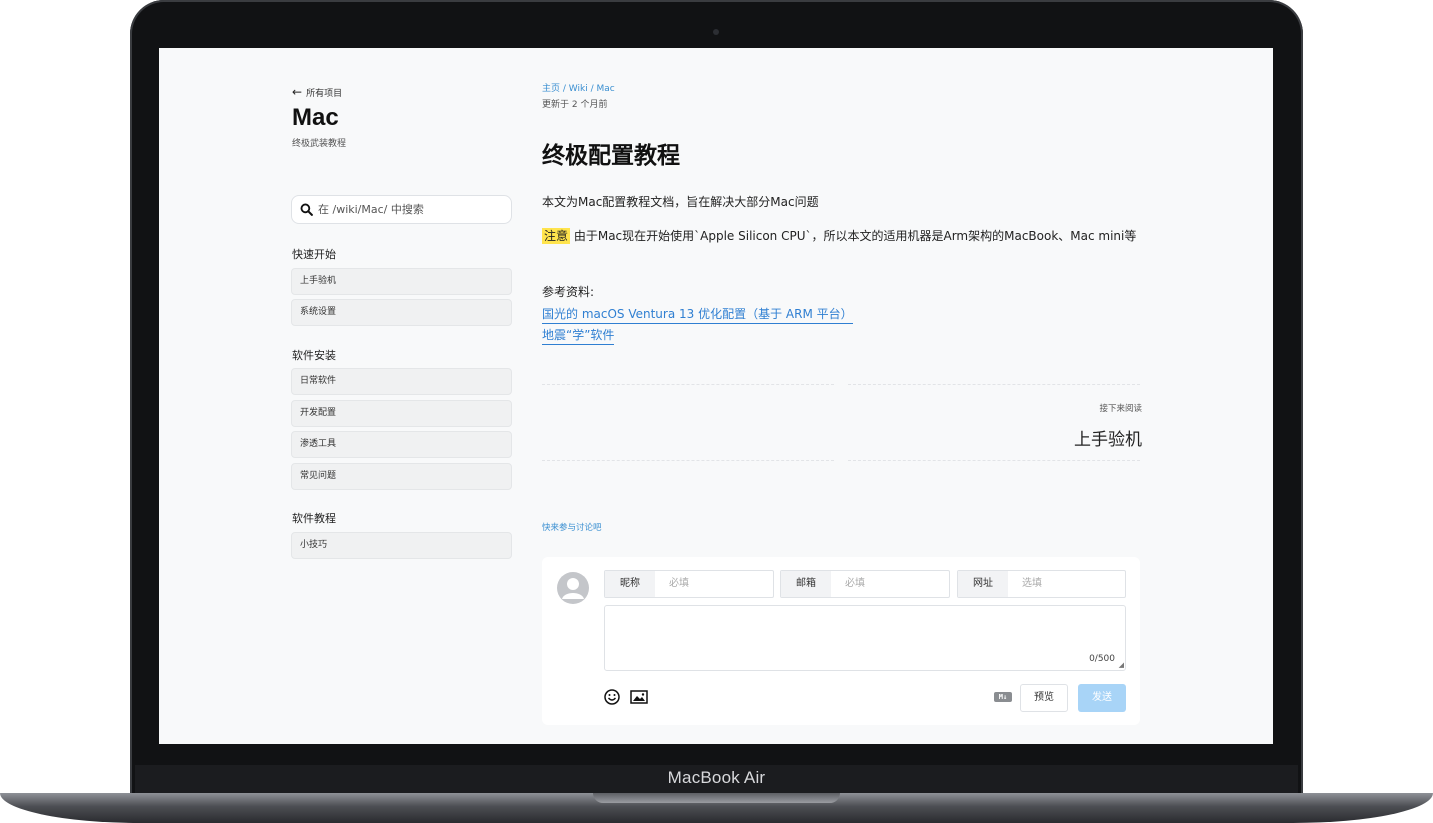  What do you see at coordinates (568, 292) in the screenshot?
I see `references-label: 参考资料:` at bounding box center [568, 292].